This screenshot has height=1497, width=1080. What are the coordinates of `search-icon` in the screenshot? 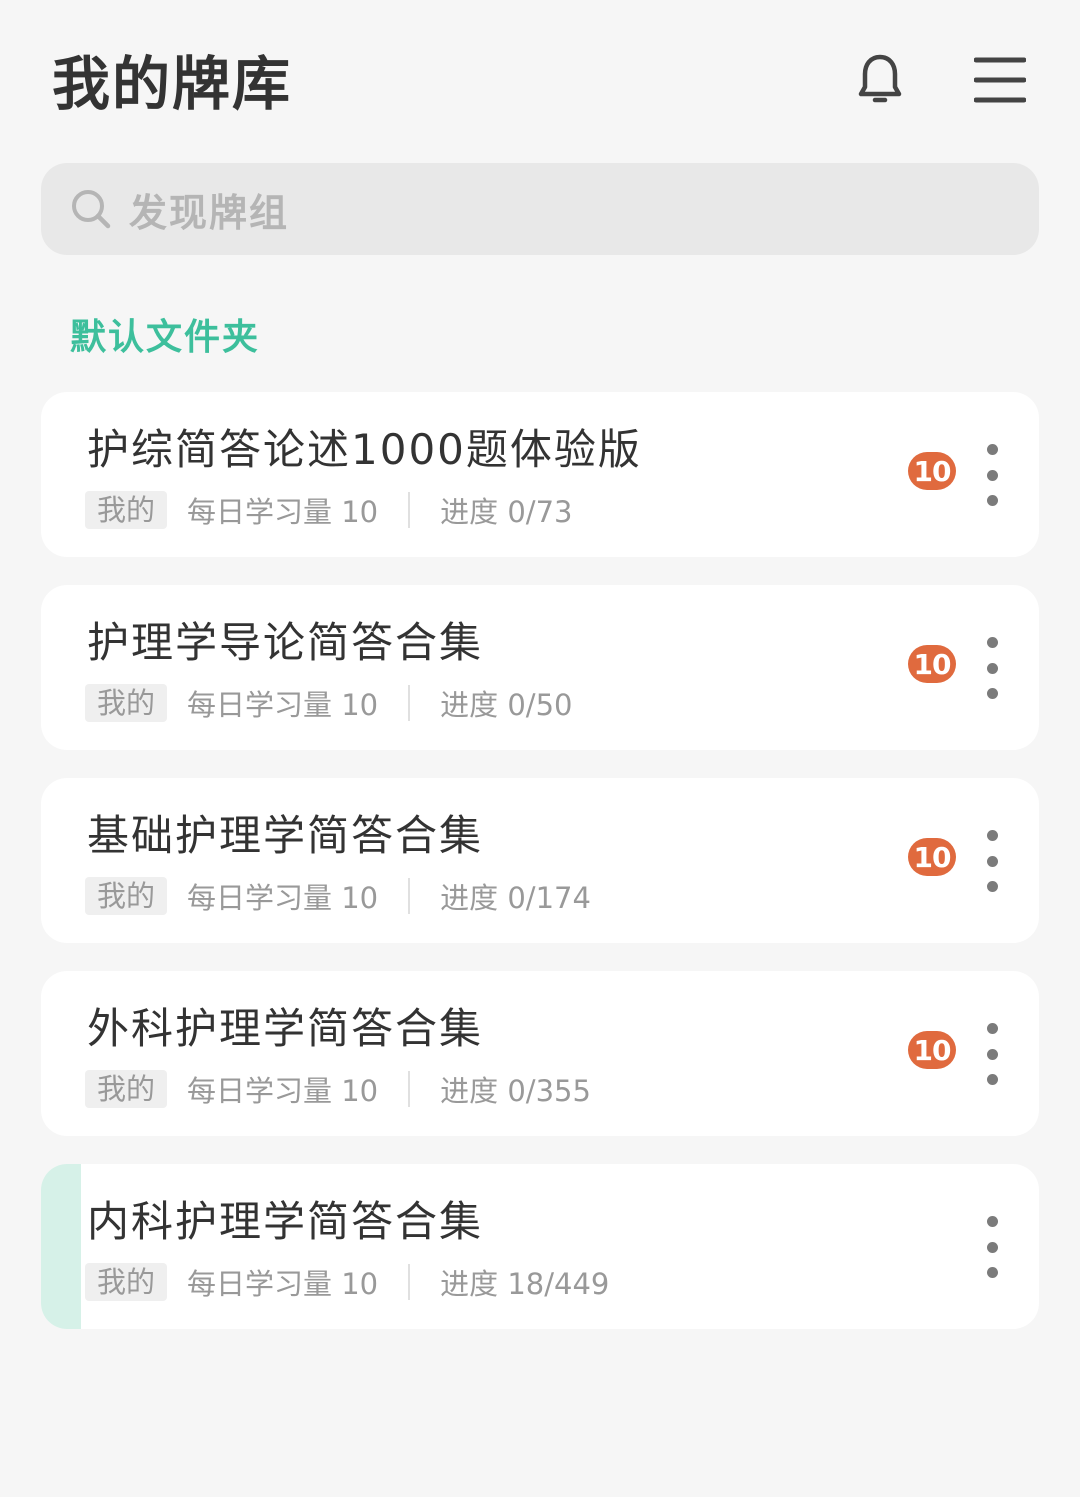 It's located at (91, 209).